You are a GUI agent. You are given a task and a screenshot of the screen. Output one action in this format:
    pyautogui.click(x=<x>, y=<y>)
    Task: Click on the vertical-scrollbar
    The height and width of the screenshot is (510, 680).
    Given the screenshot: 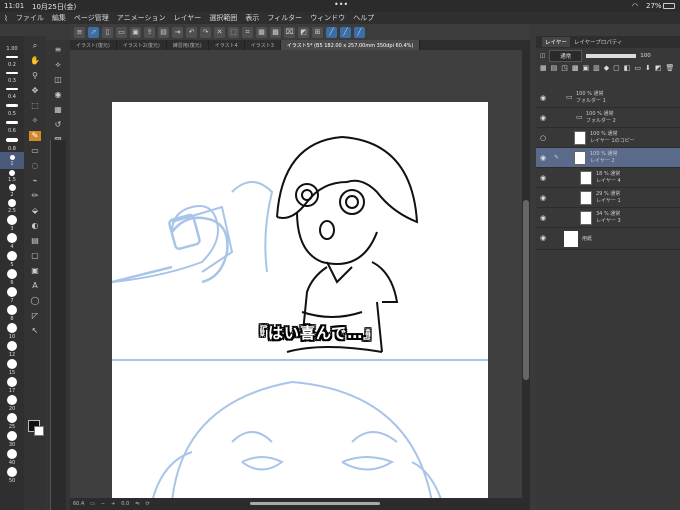 What is the action you would take?
    pyautogui.click(x=526, y=274)
    